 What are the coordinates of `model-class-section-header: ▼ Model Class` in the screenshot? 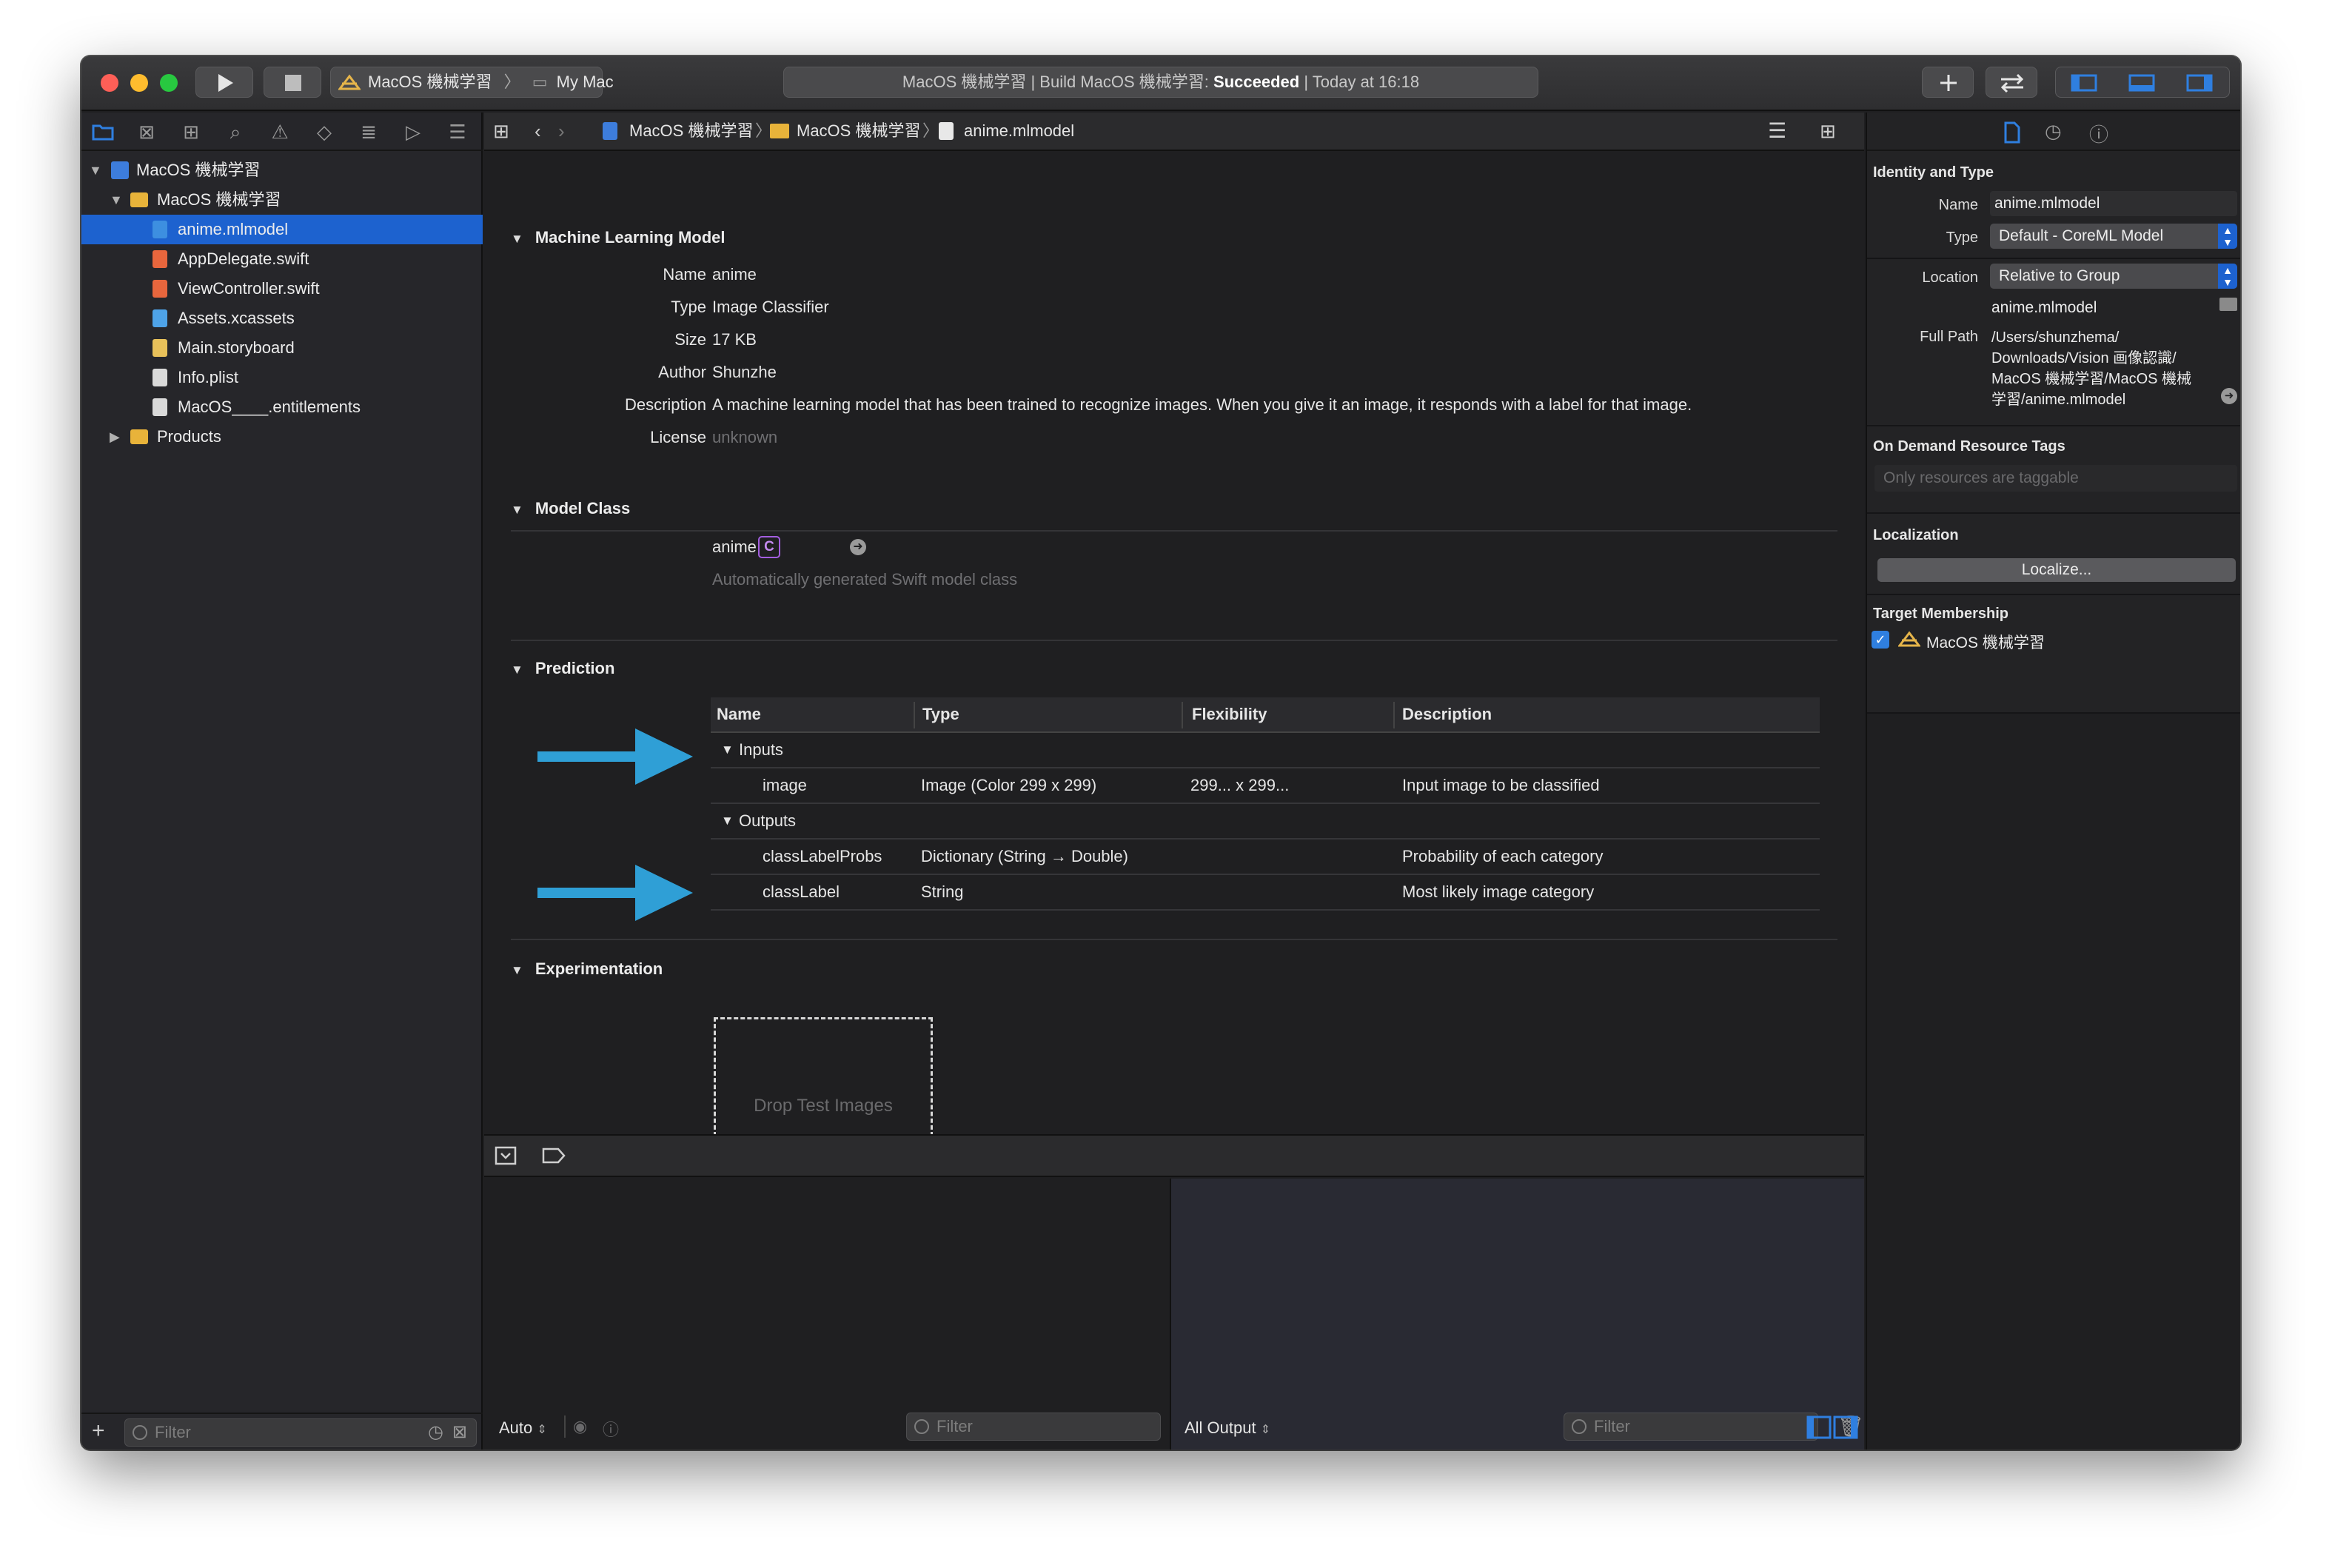 It's located at (570, 508).